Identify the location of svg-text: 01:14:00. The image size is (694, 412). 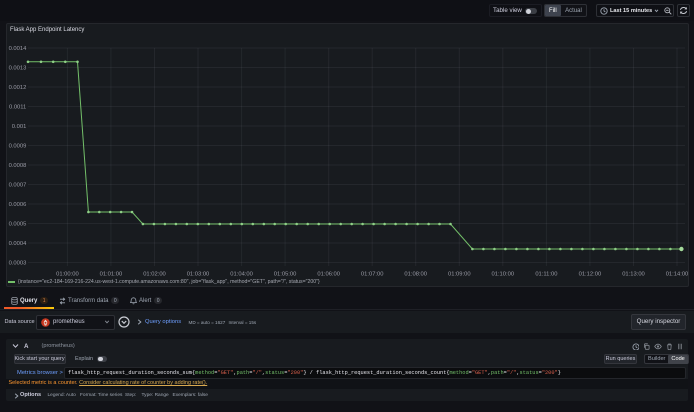
(677, 275).